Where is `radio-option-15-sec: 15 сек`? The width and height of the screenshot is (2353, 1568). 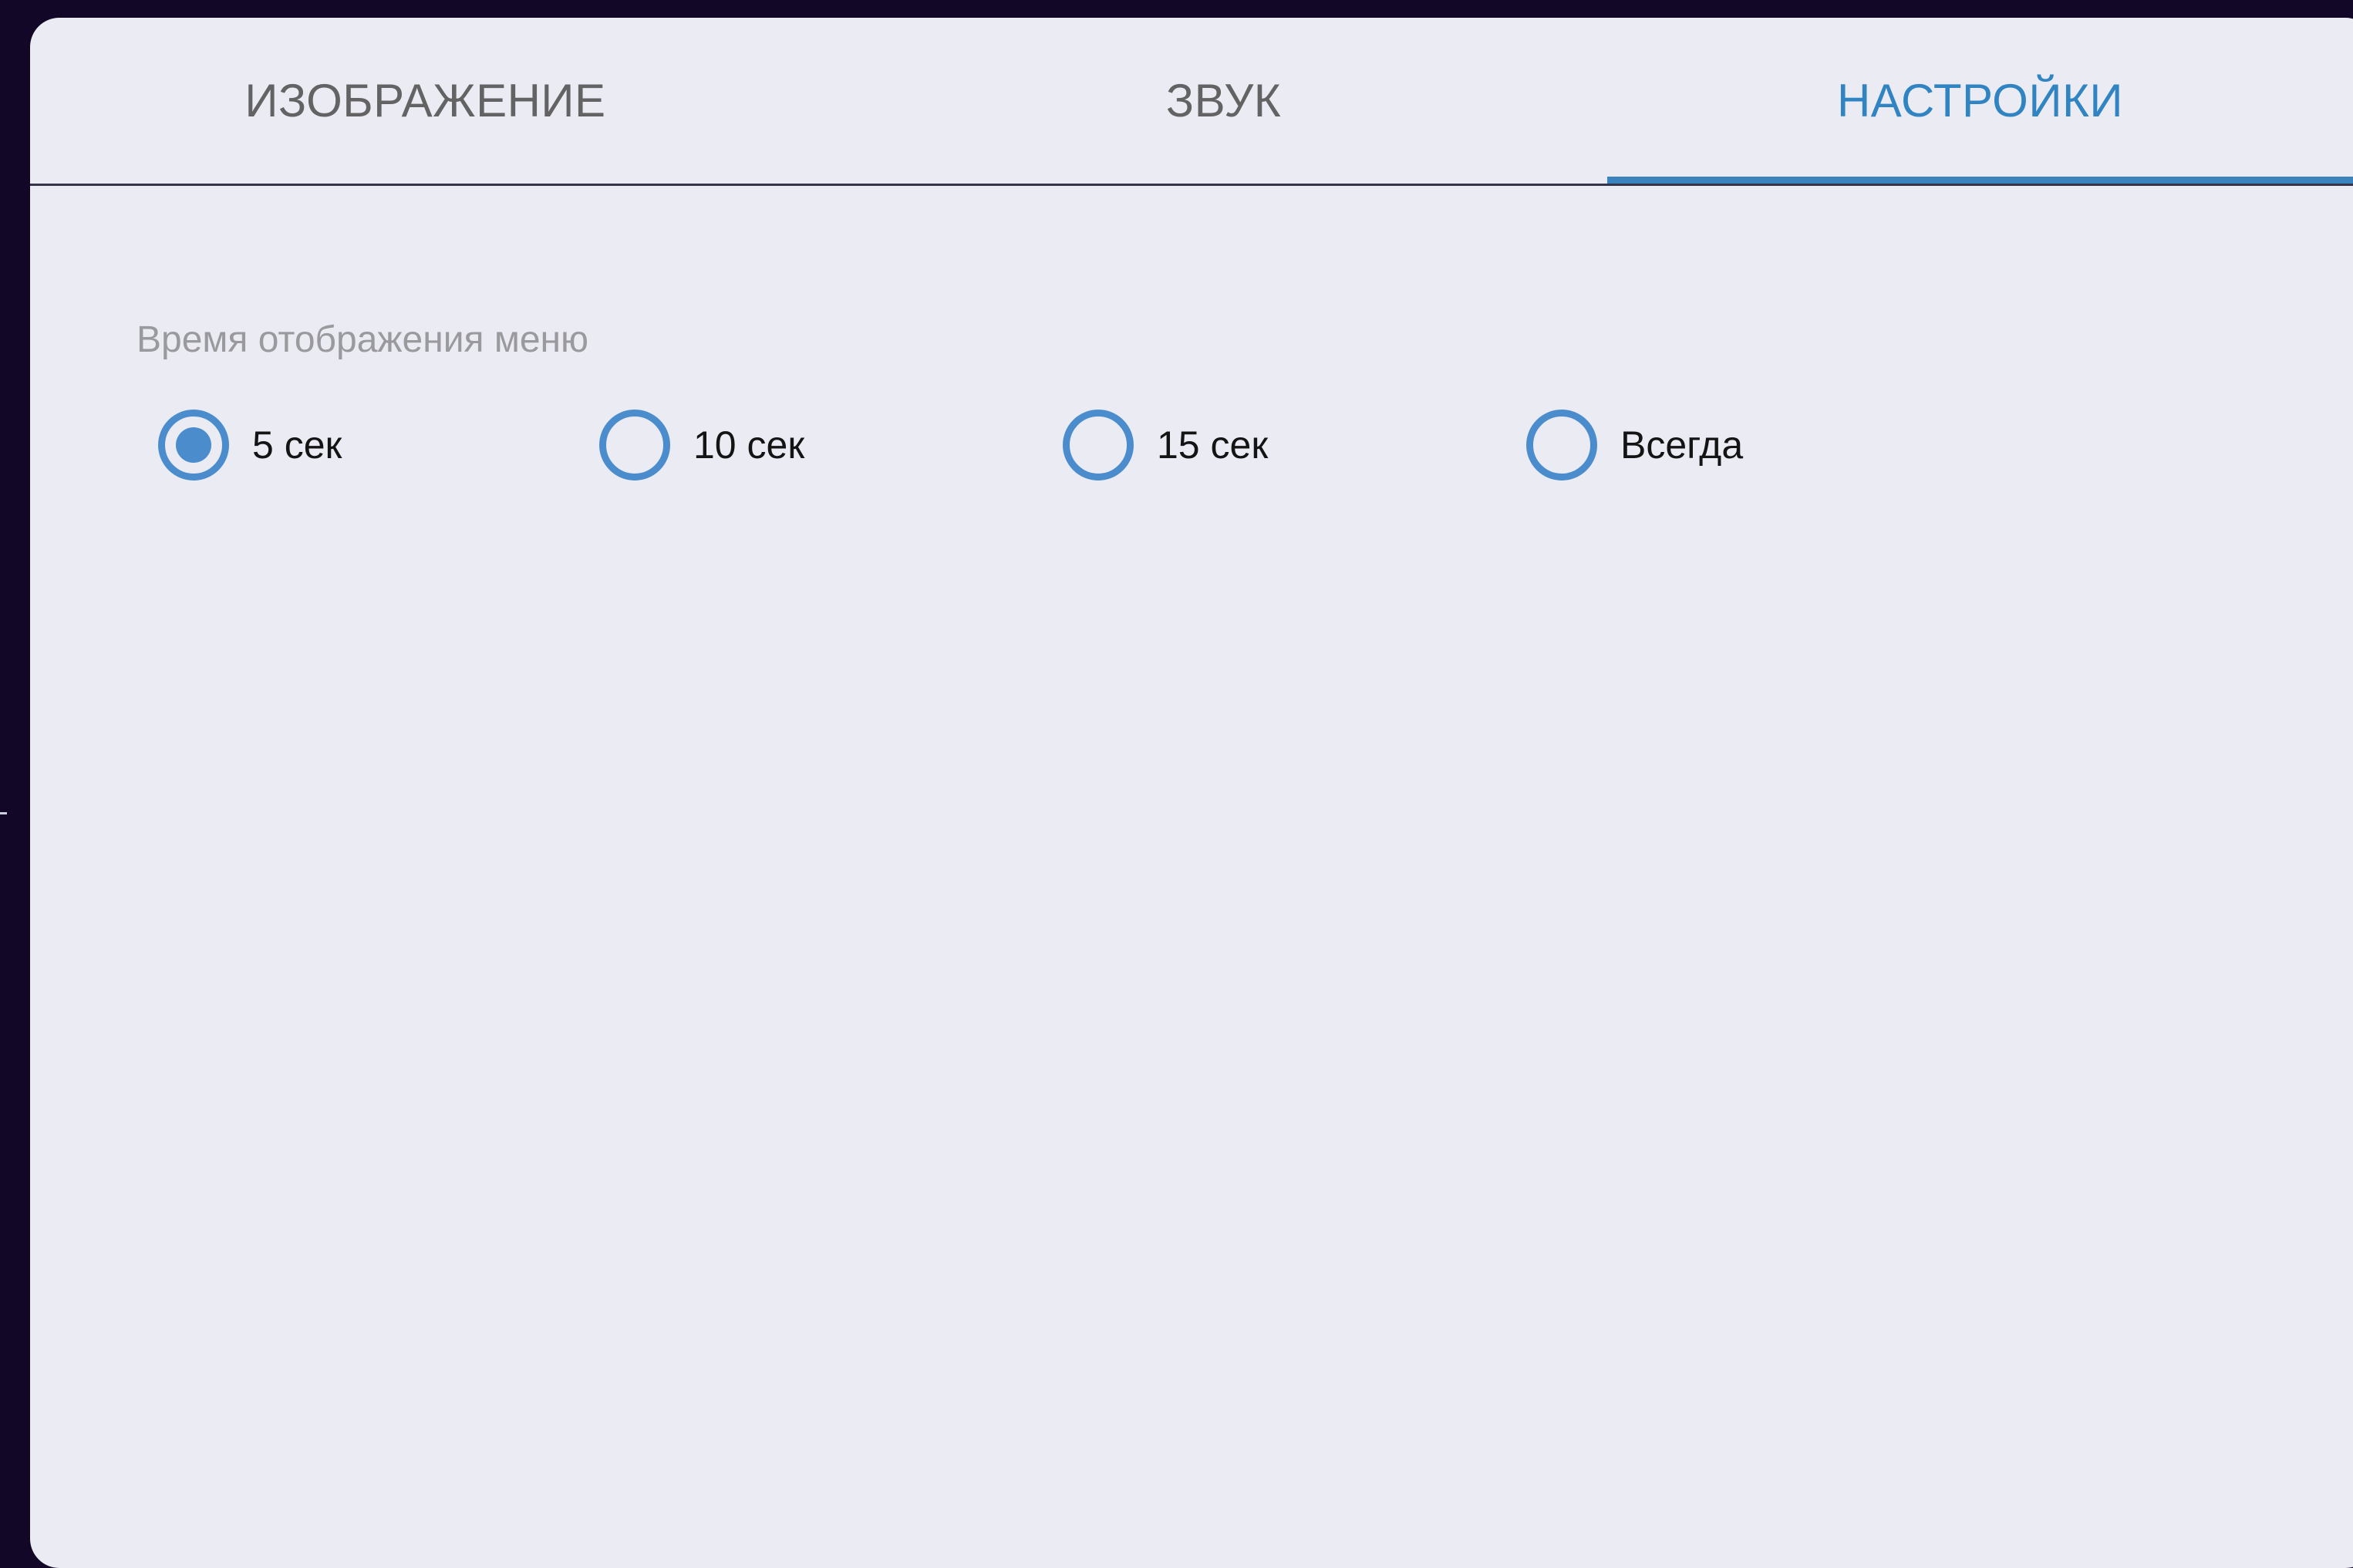 radio-option-15-sec: 15 сек is located at coordinates (1166, 445).